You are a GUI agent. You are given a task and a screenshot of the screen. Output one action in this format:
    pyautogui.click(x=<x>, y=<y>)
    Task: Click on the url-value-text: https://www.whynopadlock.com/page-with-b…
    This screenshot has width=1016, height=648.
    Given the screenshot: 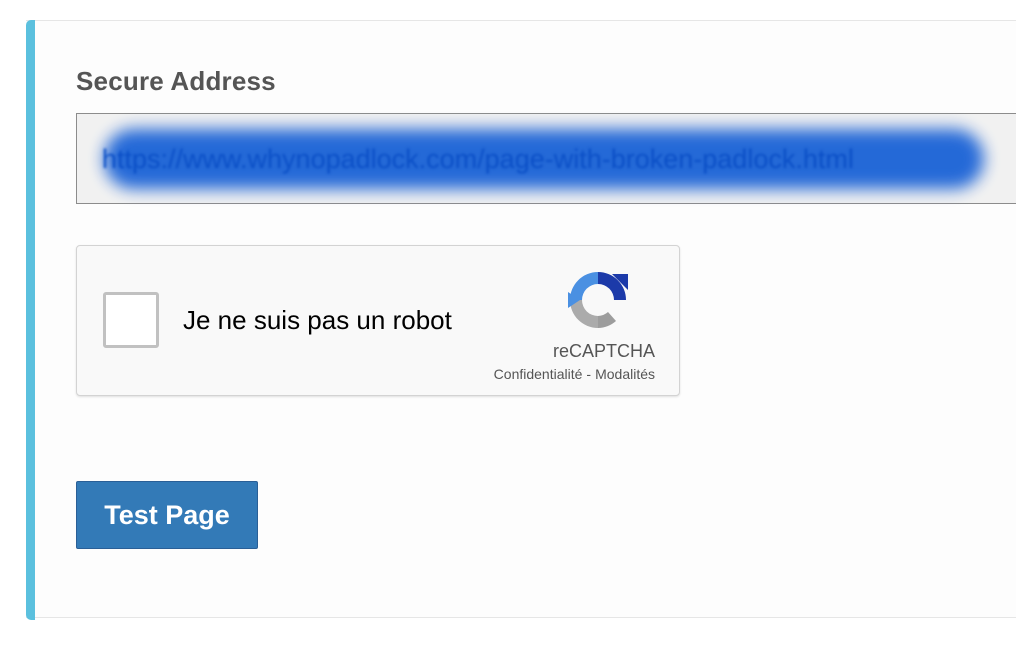 What is the action you would take?
    pyautogui.click(x=478, y=159)
    